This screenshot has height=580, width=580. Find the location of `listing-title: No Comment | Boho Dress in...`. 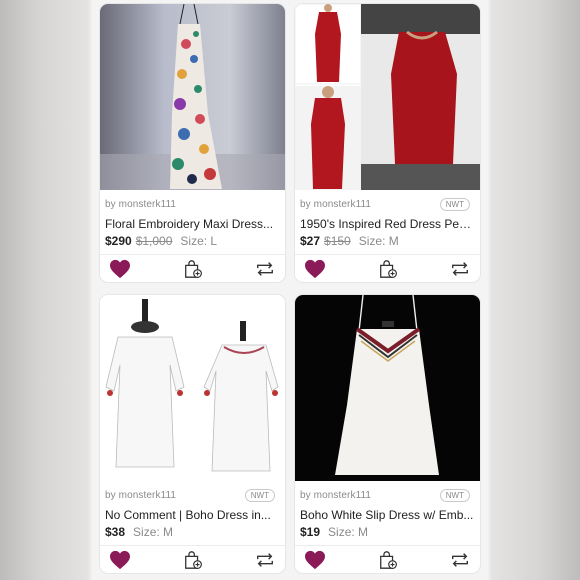

listing-title: No Comment | Boho Dress in... is located at coordinates (193, 515).